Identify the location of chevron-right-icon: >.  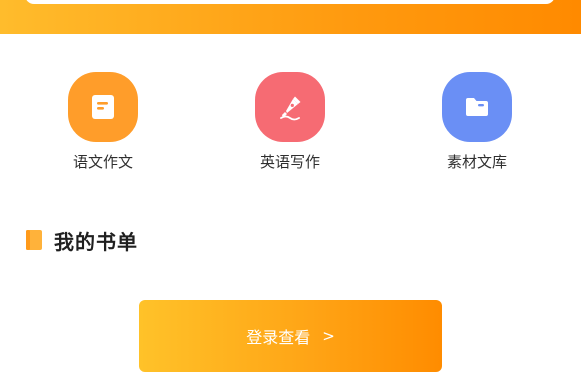
(328, 336).